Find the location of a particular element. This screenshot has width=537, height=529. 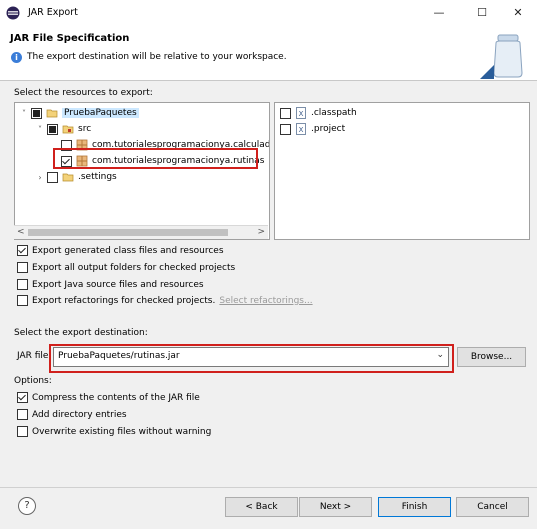

file-label: .classpath is located at coordinates (334, 113).